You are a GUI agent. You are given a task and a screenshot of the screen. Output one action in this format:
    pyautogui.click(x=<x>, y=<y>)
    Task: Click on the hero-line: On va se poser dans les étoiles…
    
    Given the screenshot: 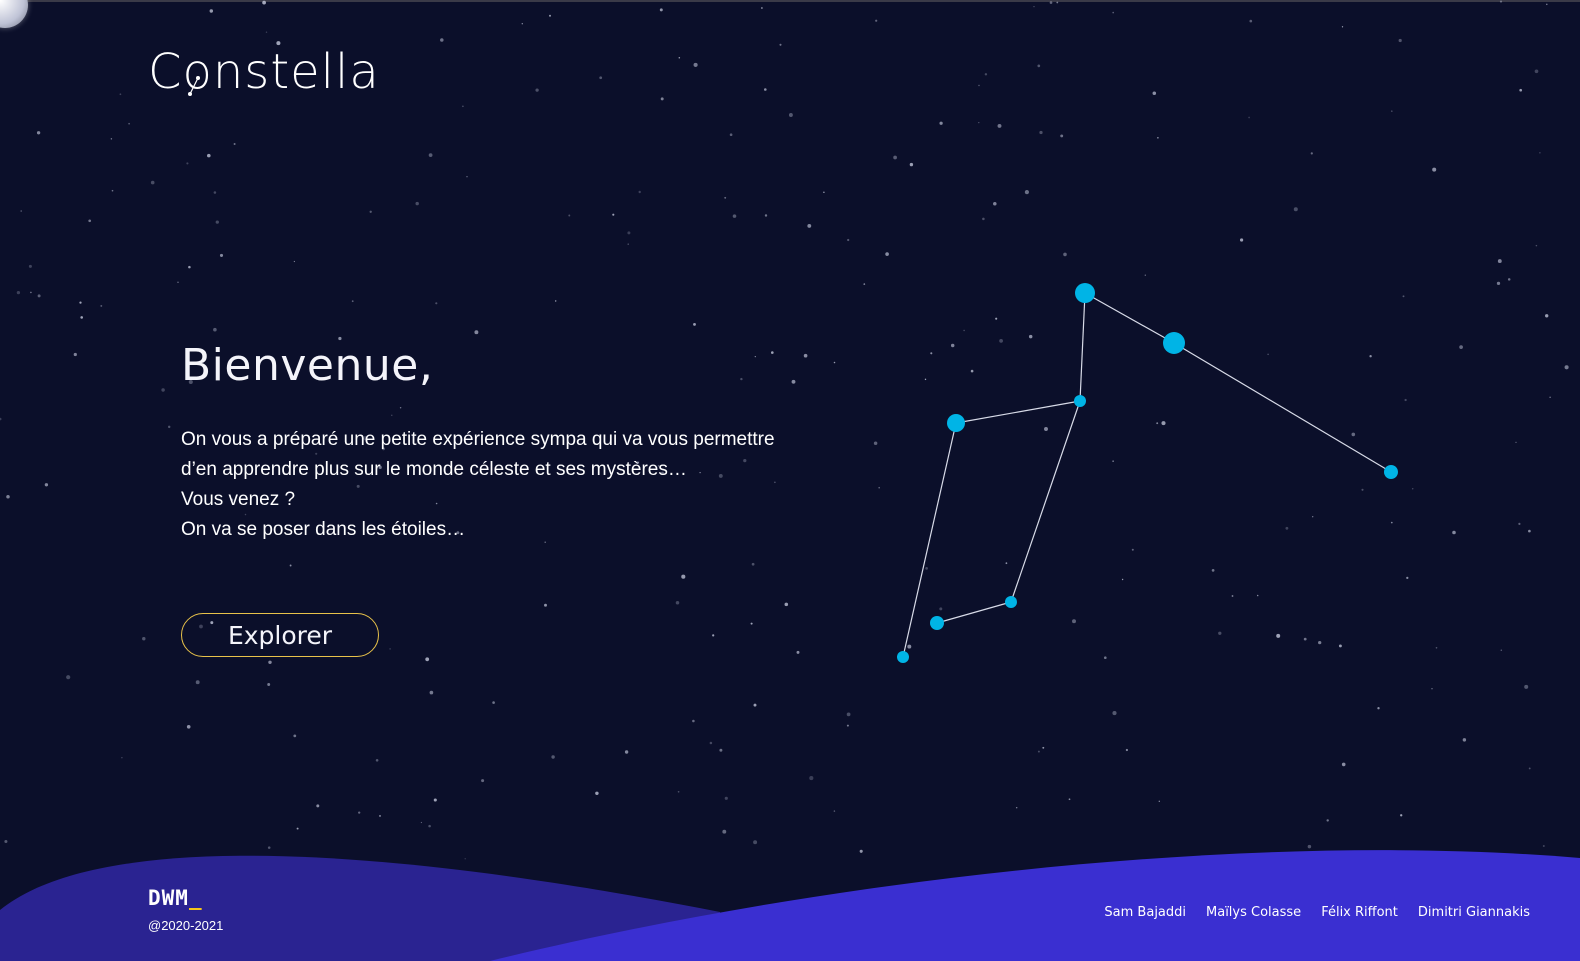 What is the action you would take?
    pyautogui.click(x=323, y=529)
    